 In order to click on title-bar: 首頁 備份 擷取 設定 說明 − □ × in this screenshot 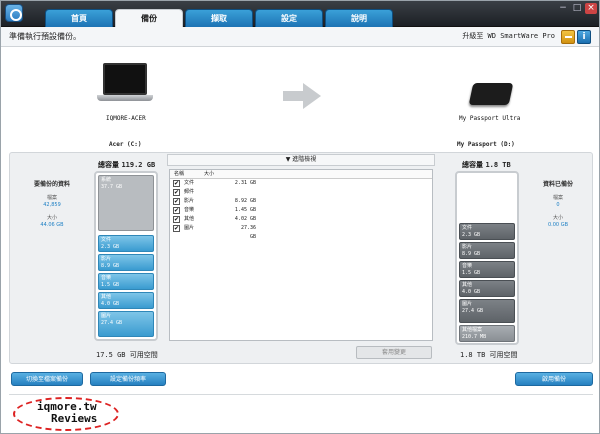, I will do `click(300, 14)`.